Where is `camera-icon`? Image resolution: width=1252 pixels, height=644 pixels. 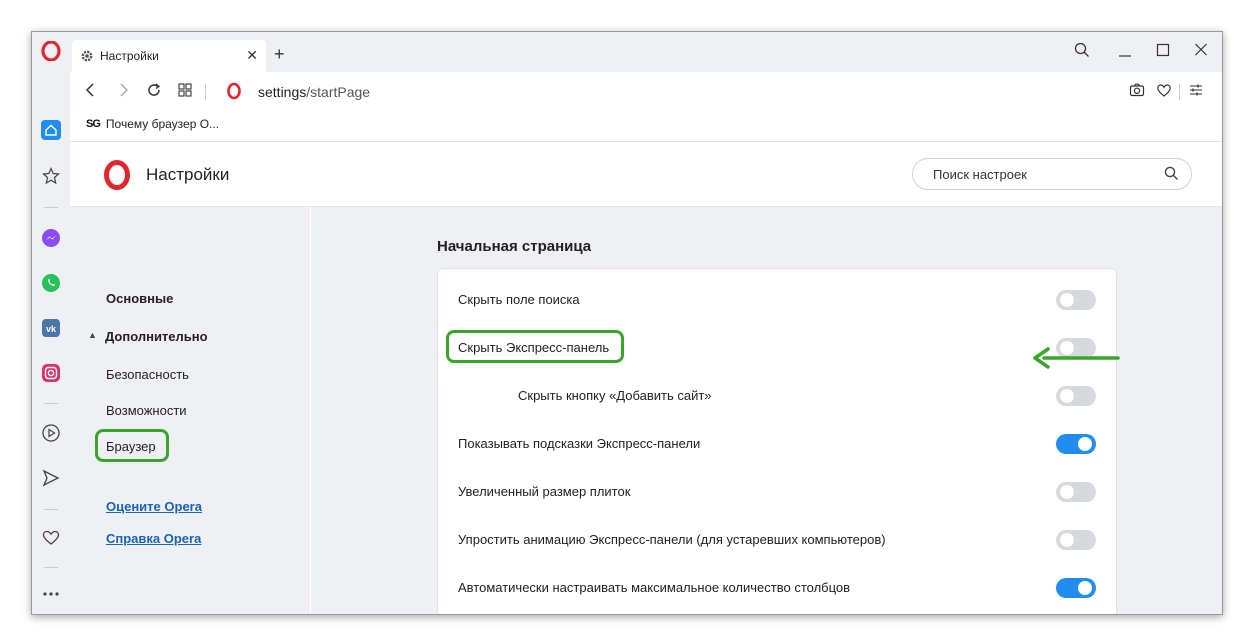 camera-icon is located at coordinates (1137, 92).